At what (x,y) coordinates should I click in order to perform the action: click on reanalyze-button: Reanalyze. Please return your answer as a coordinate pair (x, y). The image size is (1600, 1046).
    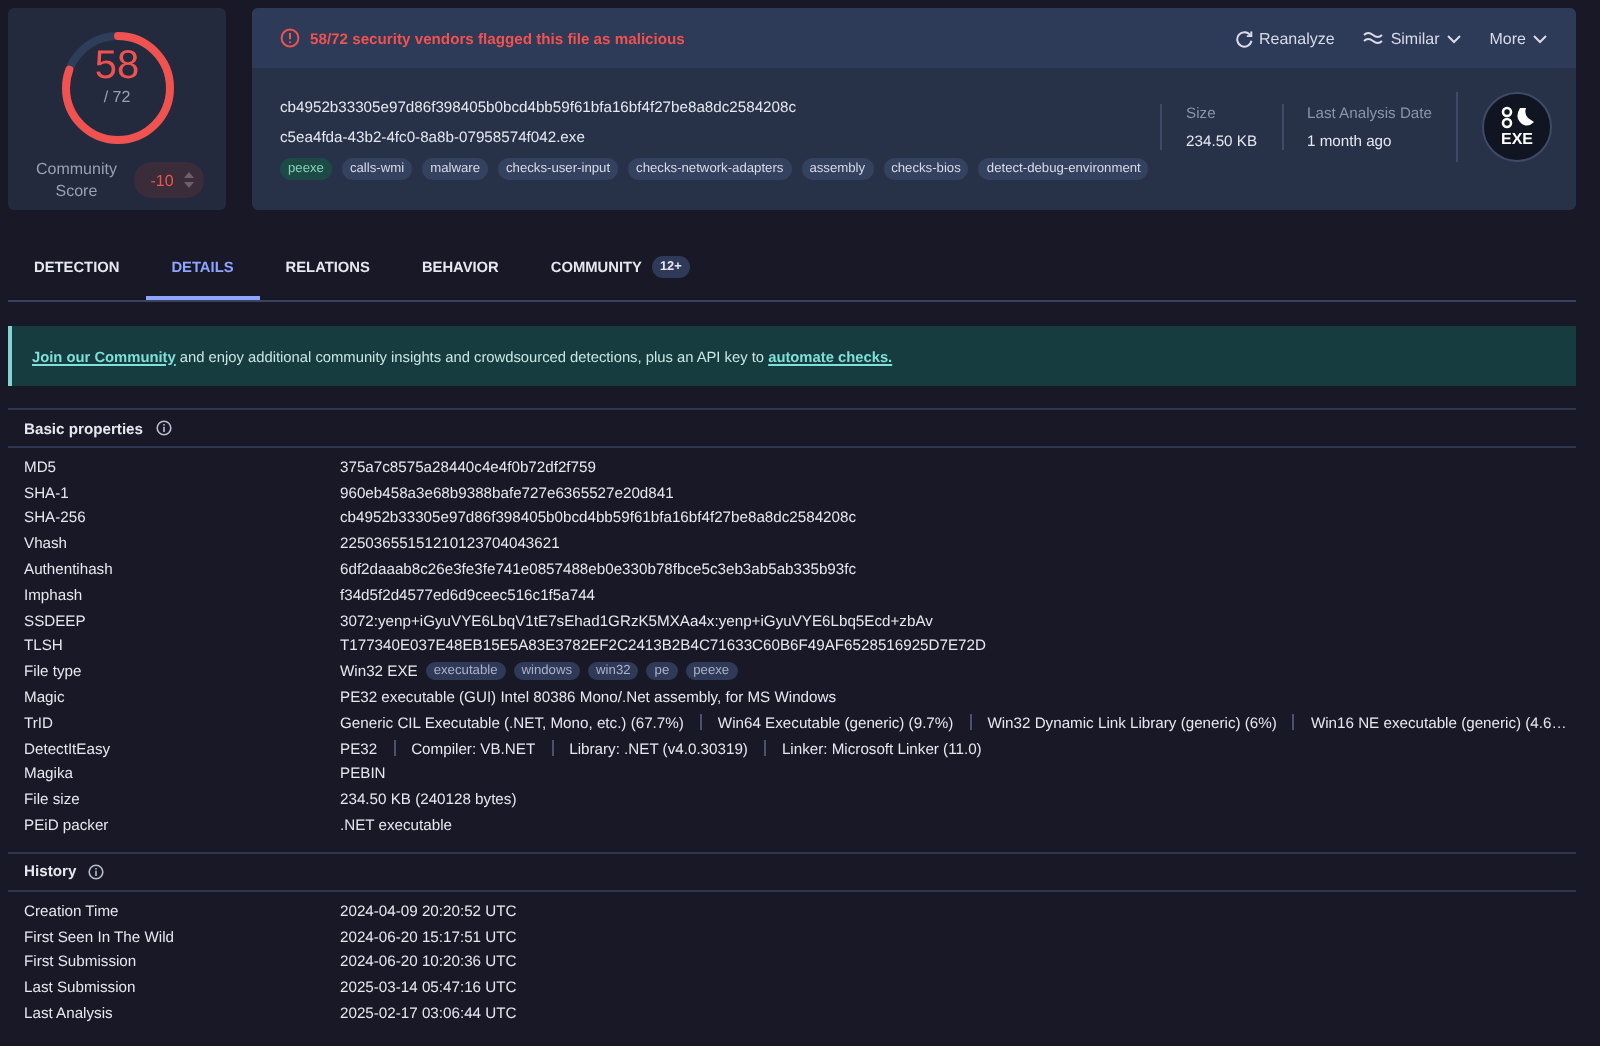
    Looking at the image, I should click on (1285, 38).